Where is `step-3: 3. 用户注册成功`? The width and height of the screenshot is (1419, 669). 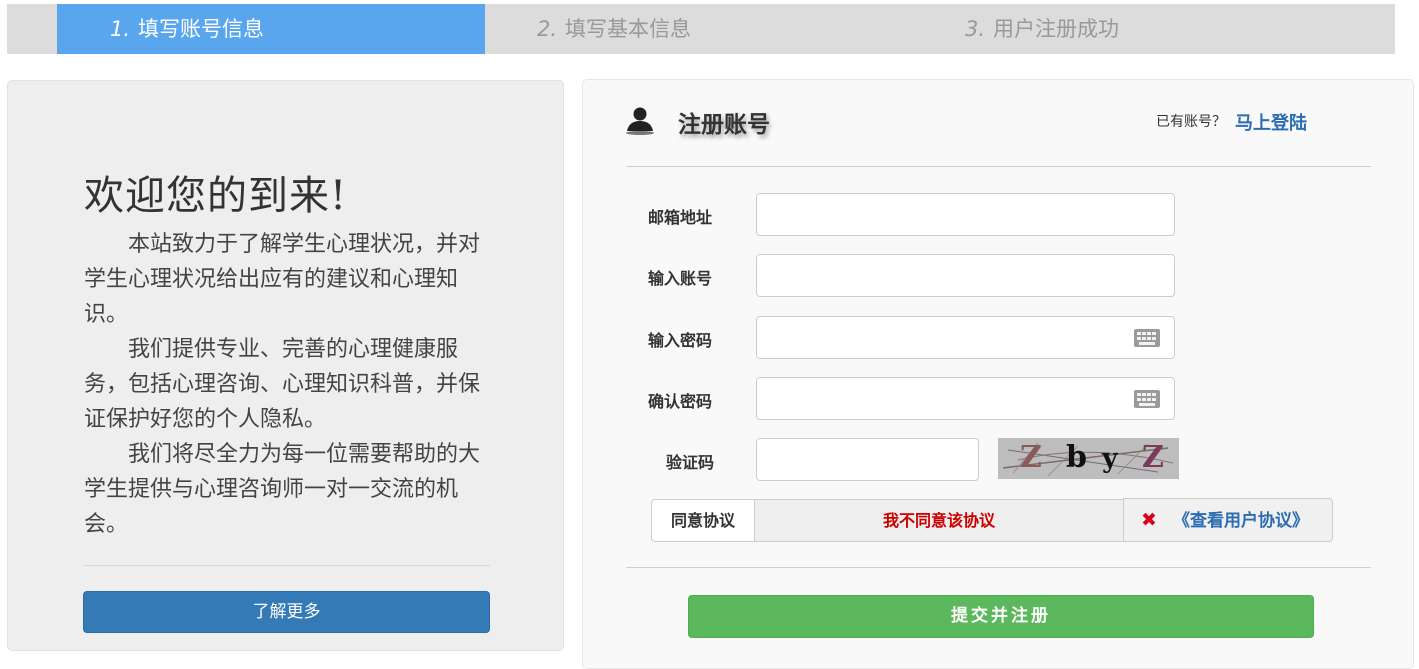 step-3: 3. 用户注册成功 is located at coordinates (1127, 29).